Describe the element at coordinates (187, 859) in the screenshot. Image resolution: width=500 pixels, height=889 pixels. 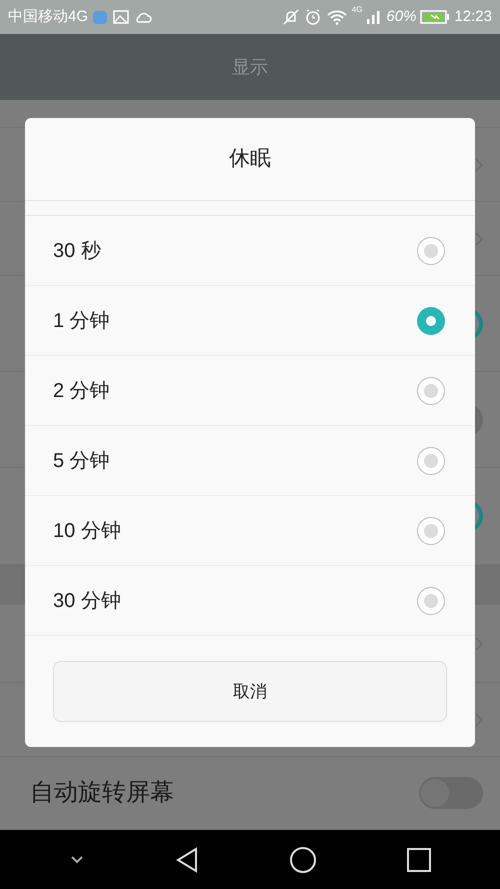
I see `back-icon` at that location.